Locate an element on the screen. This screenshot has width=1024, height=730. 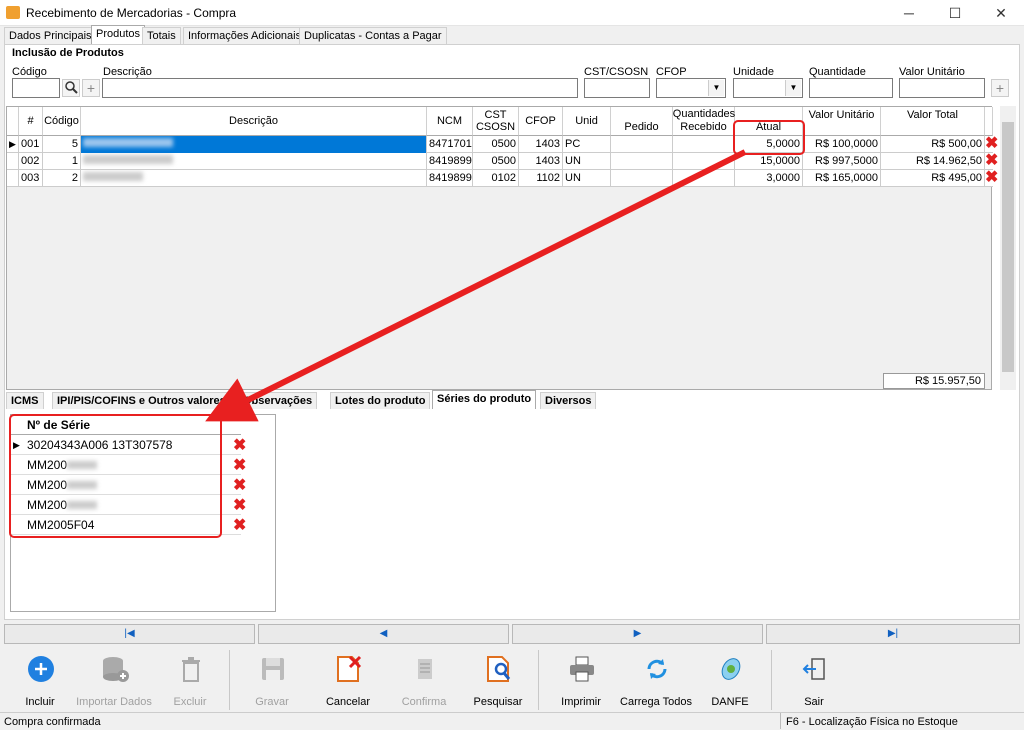
prev-record-button: ◀ is located at coordinates (383, 634).